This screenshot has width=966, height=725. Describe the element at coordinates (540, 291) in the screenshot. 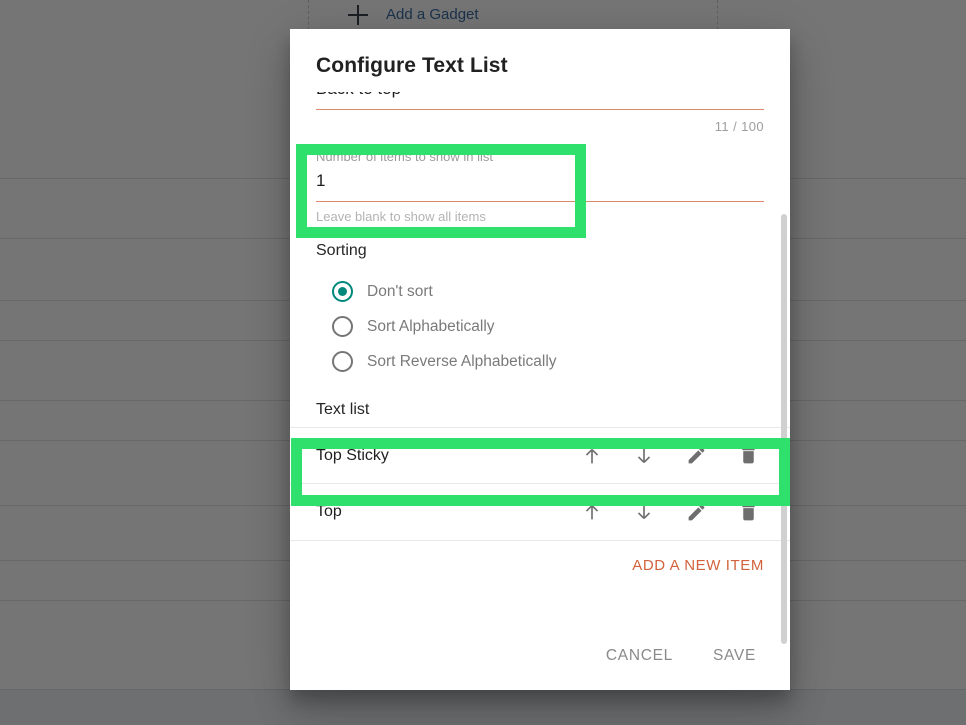

I see `radio-dont-sort: Don't sort` at that location.